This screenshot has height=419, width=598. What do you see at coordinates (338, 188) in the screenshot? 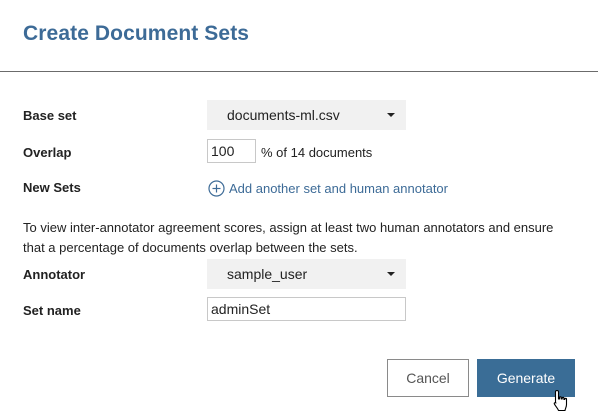
I see `add-set-link-label: Add another set and human annotator` at bounding box center [338, 188].